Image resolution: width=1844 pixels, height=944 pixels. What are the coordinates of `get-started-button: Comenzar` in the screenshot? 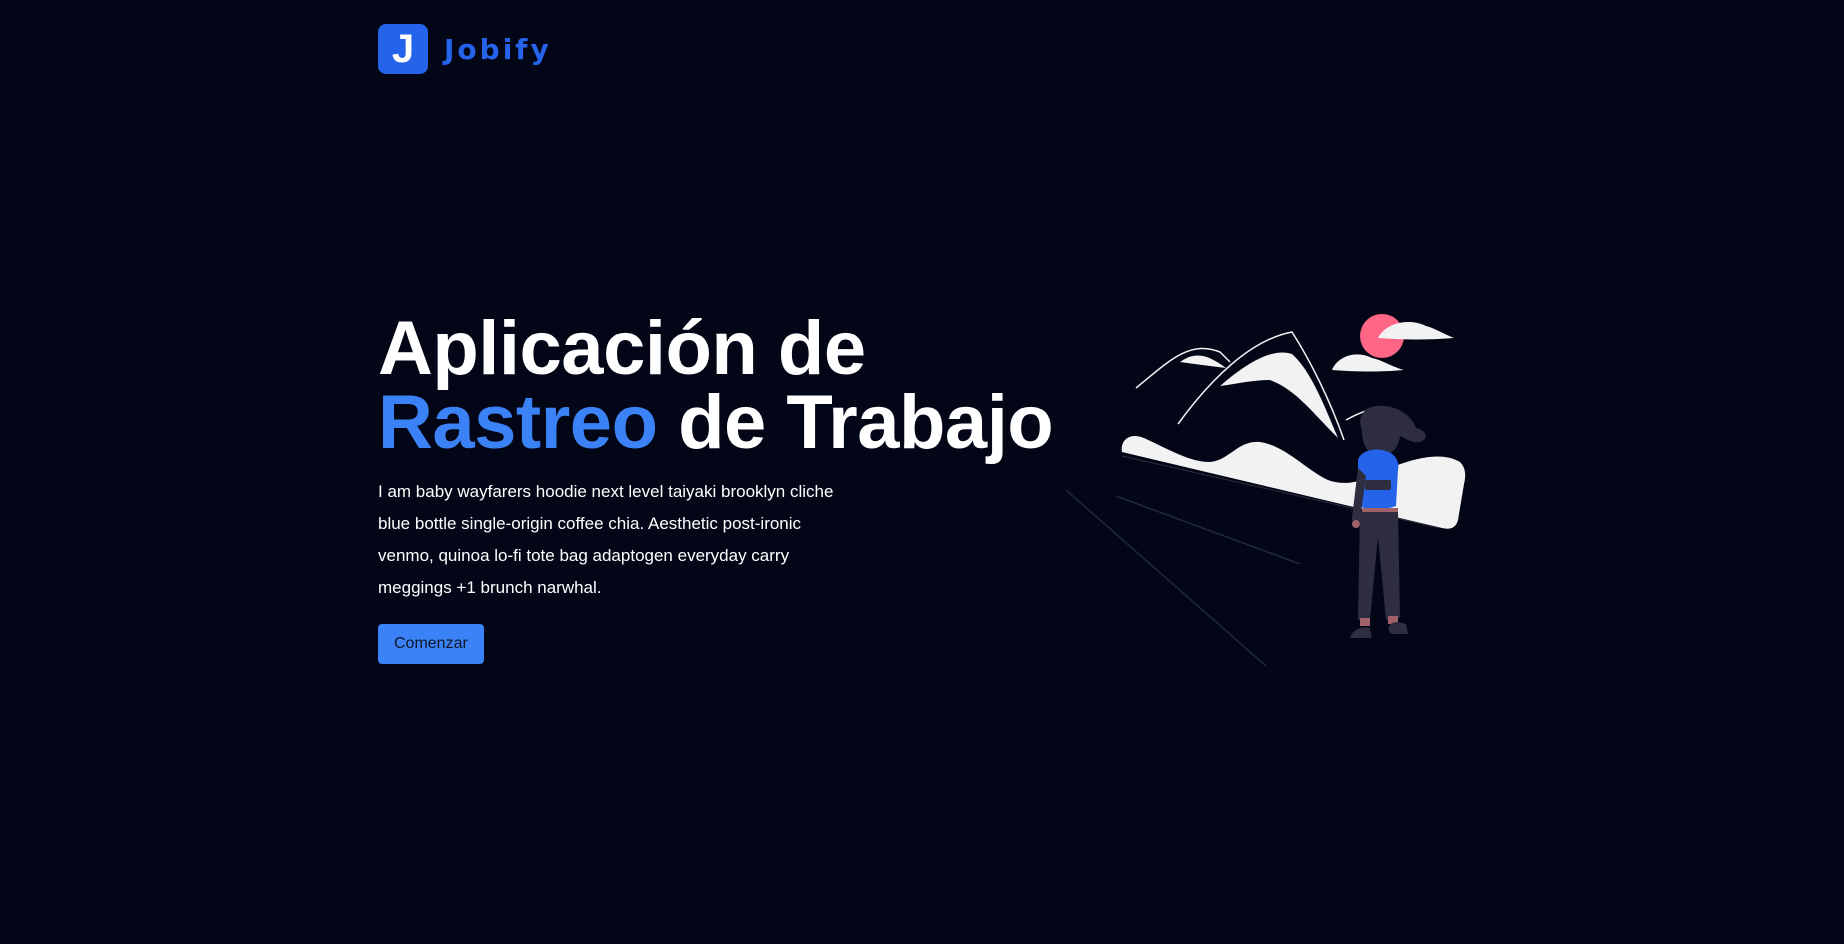 It's located at (431, 644).